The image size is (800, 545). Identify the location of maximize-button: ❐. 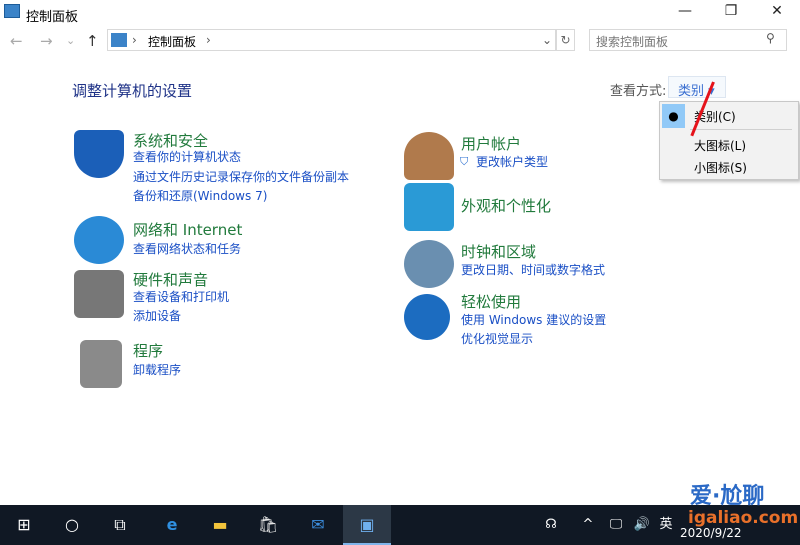
(731, 11).